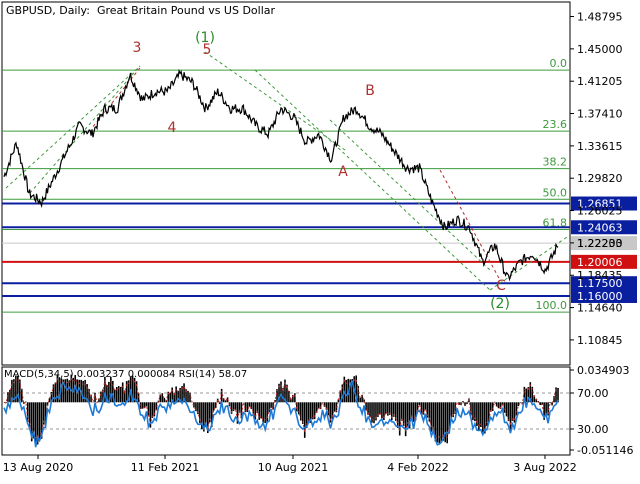  Describe the element at coordinates (555, 162) in the screenshot. I see `fib-level-label: 38.2` at that location.